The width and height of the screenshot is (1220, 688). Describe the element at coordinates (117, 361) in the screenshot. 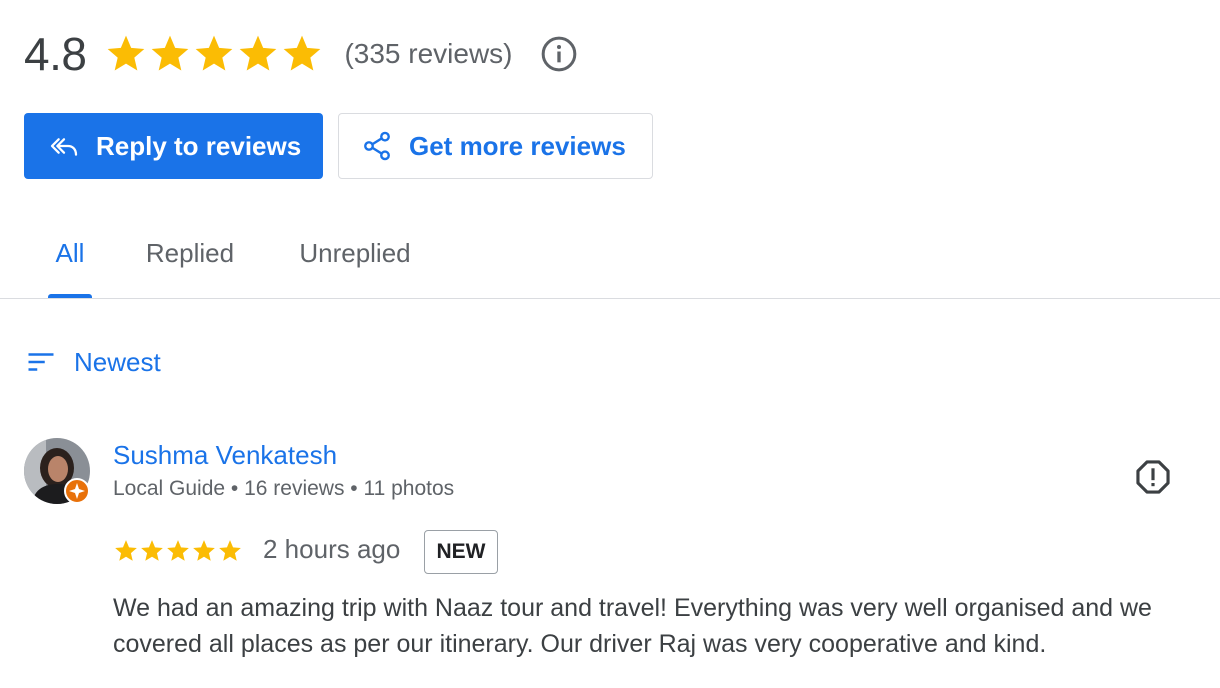

I see `sort-label: Newest` at that location.